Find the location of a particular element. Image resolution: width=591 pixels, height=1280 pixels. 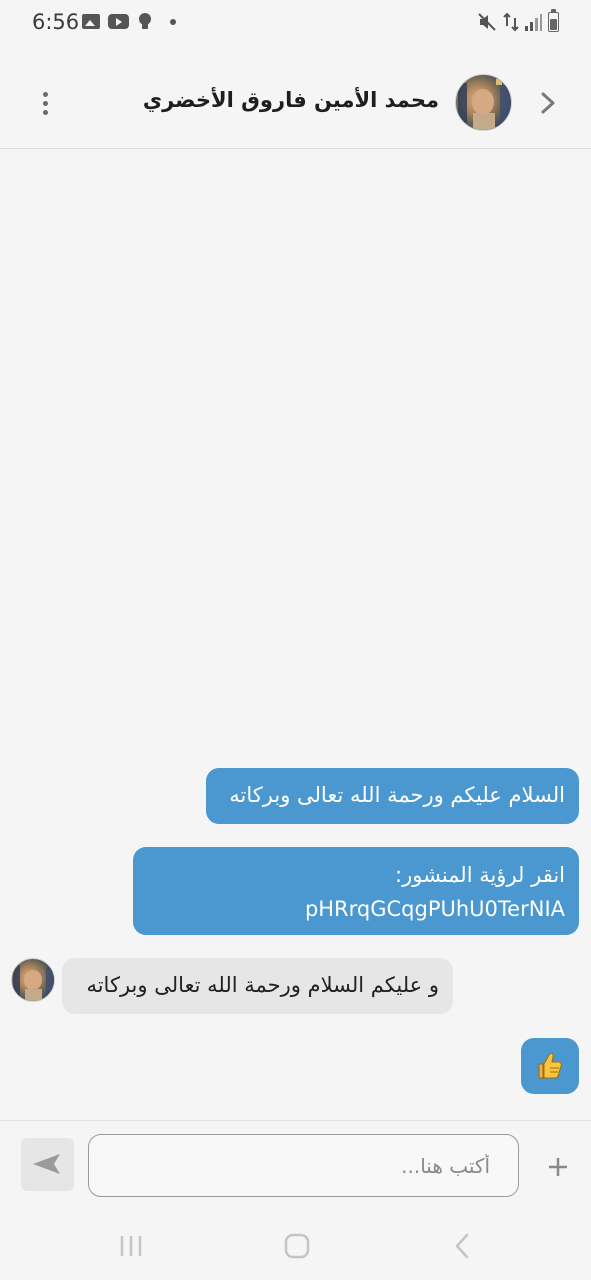

send-button is located at coordinates (47, 1164).